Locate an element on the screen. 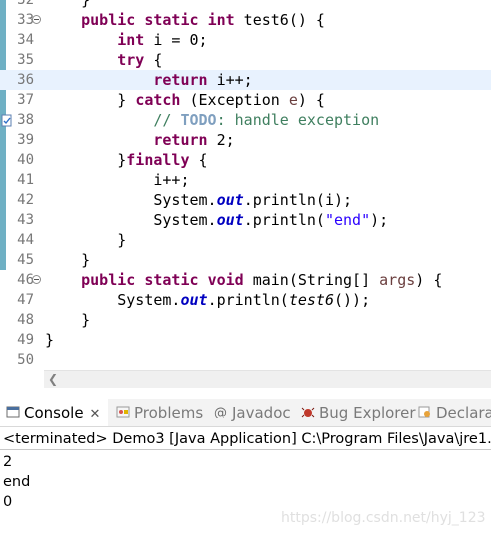 This screenshot has width=491, height=538. close-icon: ✕ is located at coordinates (95, 413).